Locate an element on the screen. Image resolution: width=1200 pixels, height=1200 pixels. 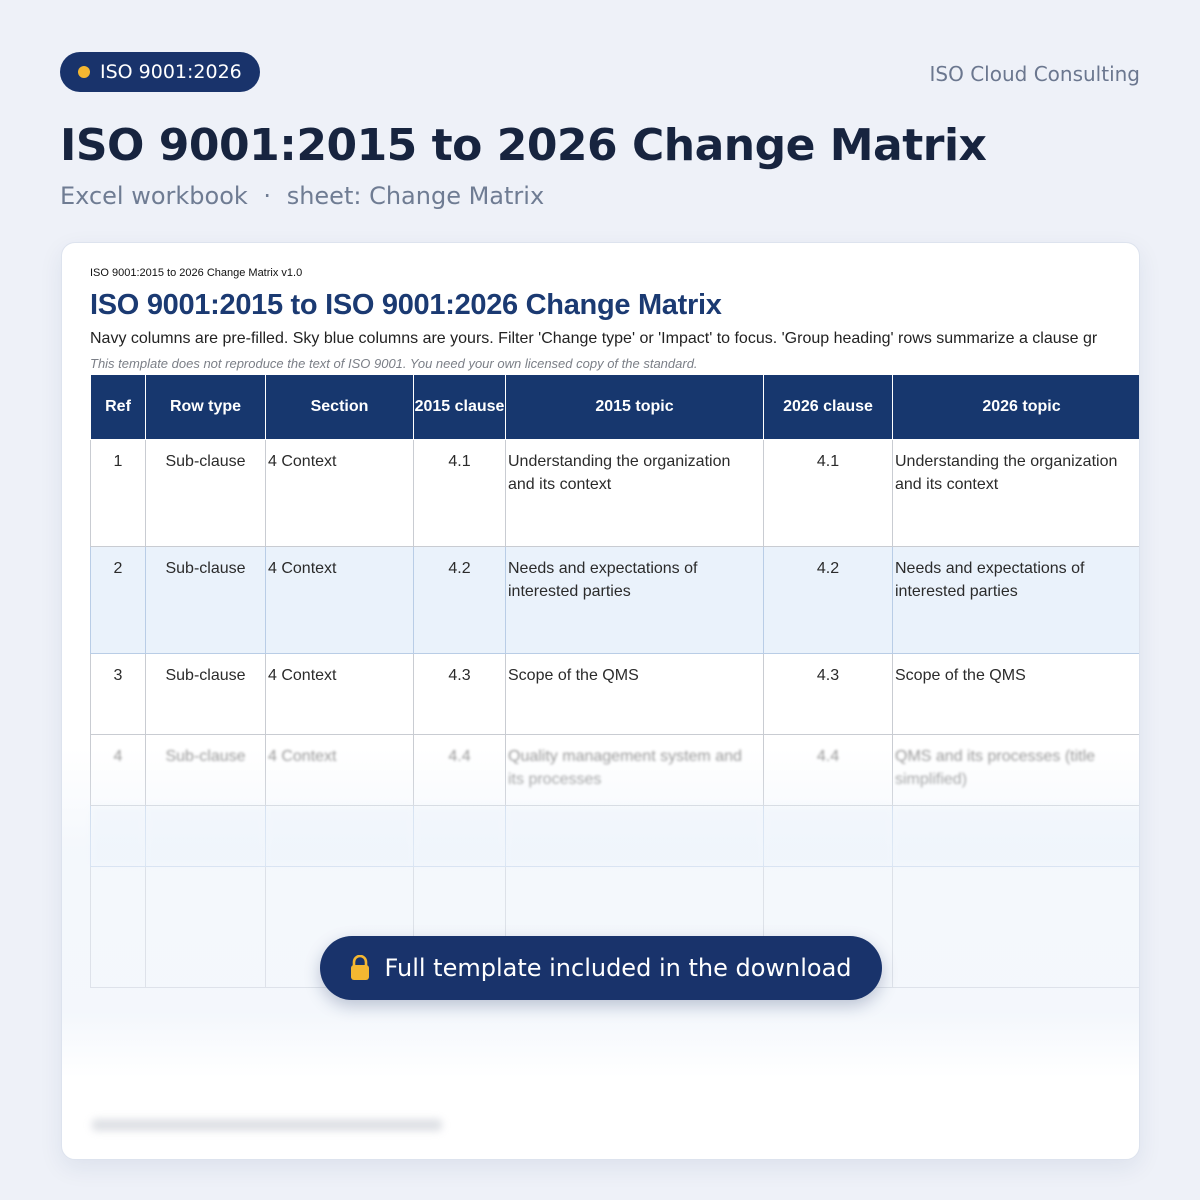
cell-ref: 3 is located at coordinates (118, 694).